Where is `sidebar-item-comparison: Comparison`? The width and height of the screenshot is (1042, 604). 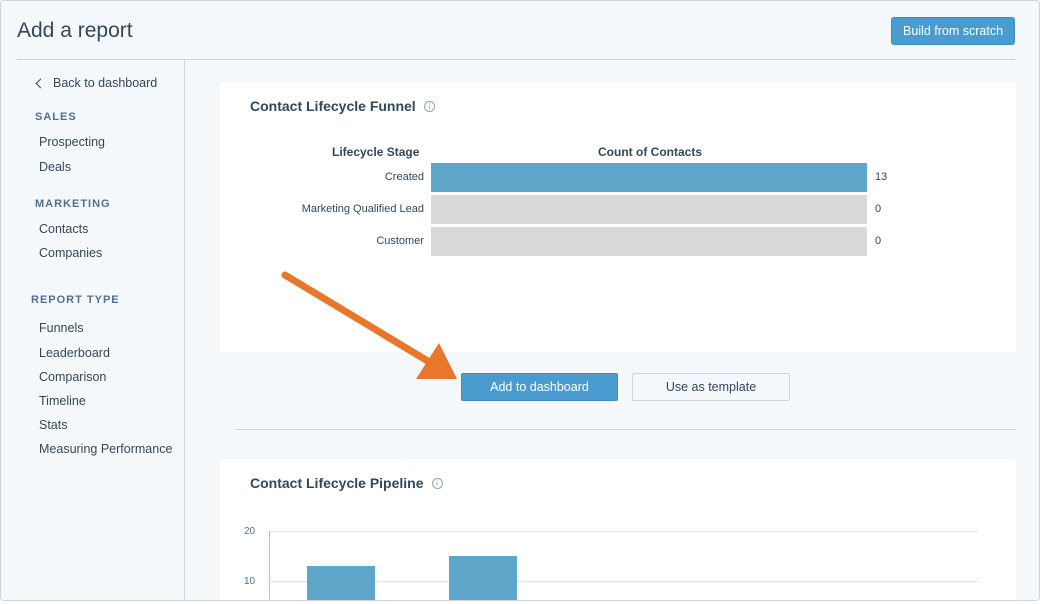
sidebar-item-comparison: Comparison is located at coordinates (72, 377).